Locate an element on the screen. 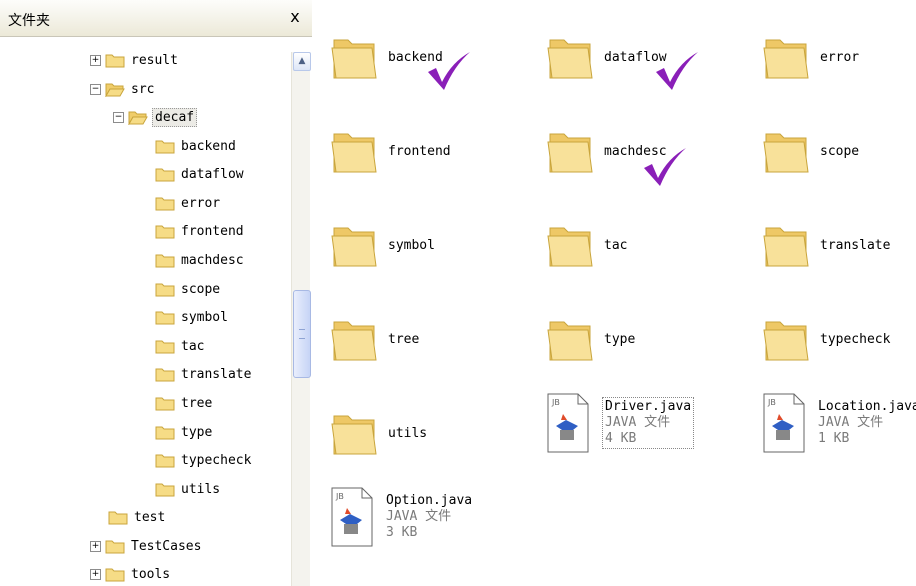 The height and width of the screenshot is (586, 916). folder-item-translate: translate is located at coordinates (826, 245).